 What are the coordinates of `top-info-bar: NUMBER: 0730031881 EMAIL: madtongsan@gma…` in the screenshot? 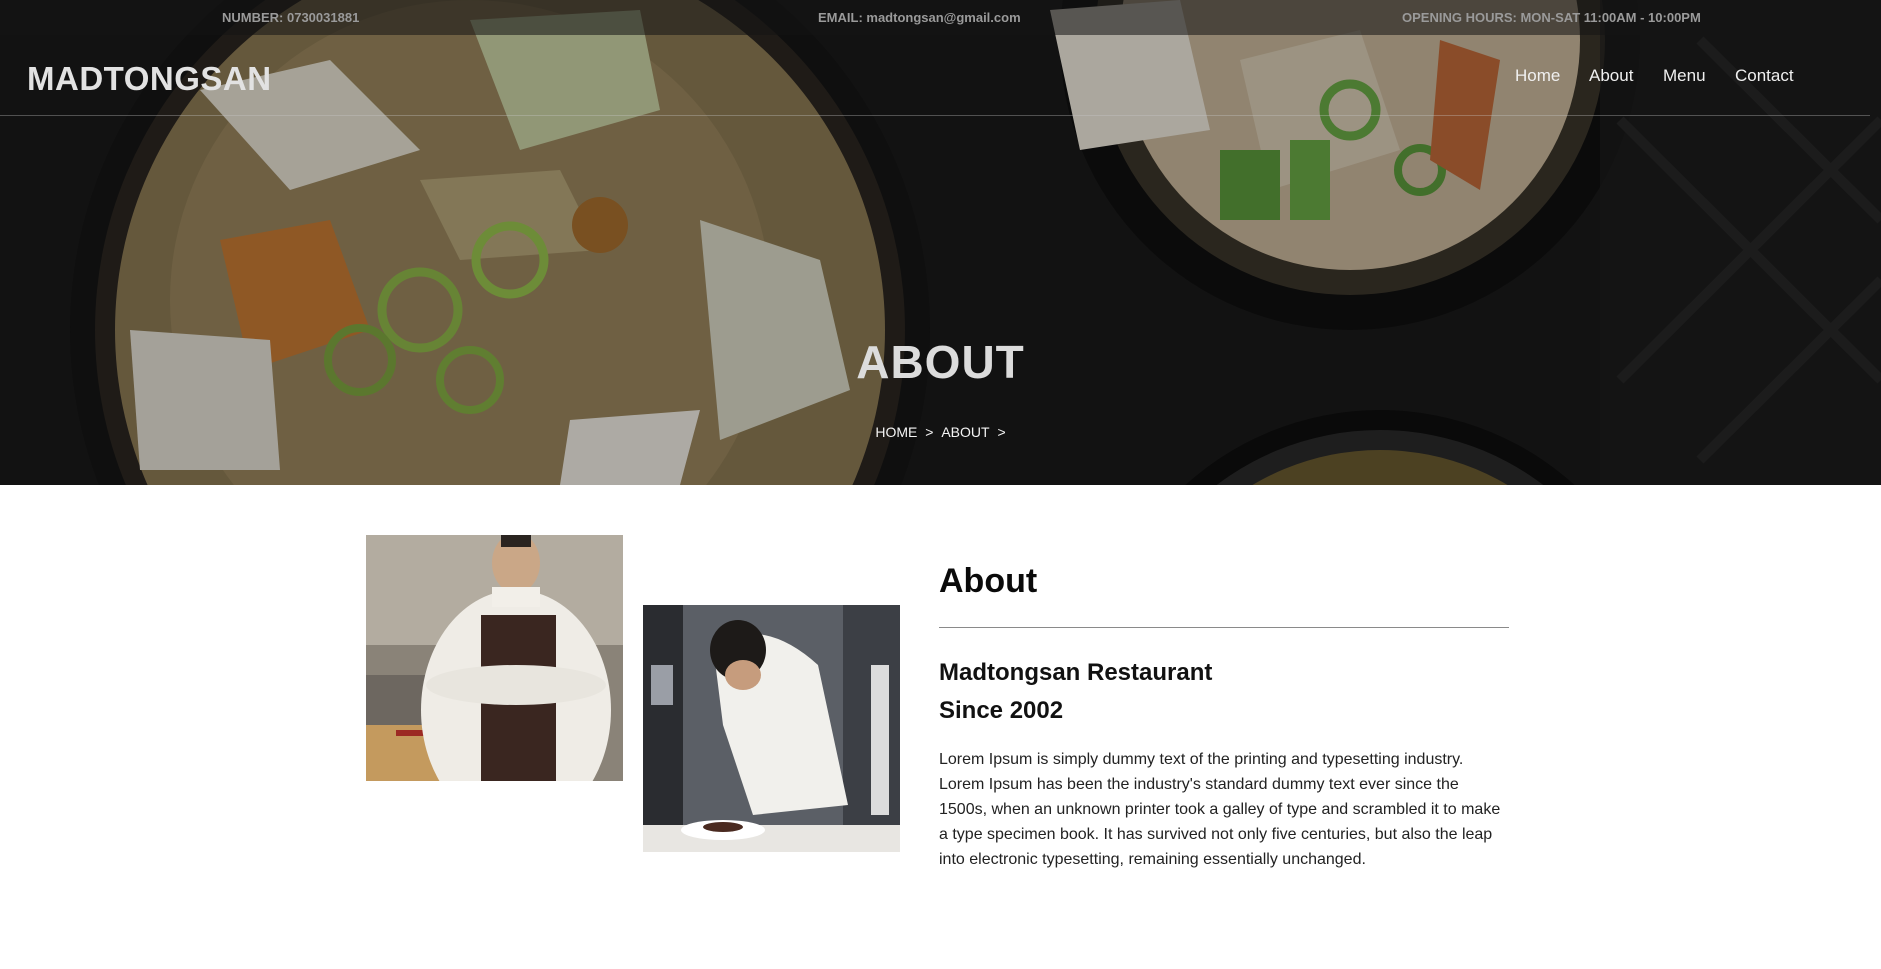 It's located at (940, 17).